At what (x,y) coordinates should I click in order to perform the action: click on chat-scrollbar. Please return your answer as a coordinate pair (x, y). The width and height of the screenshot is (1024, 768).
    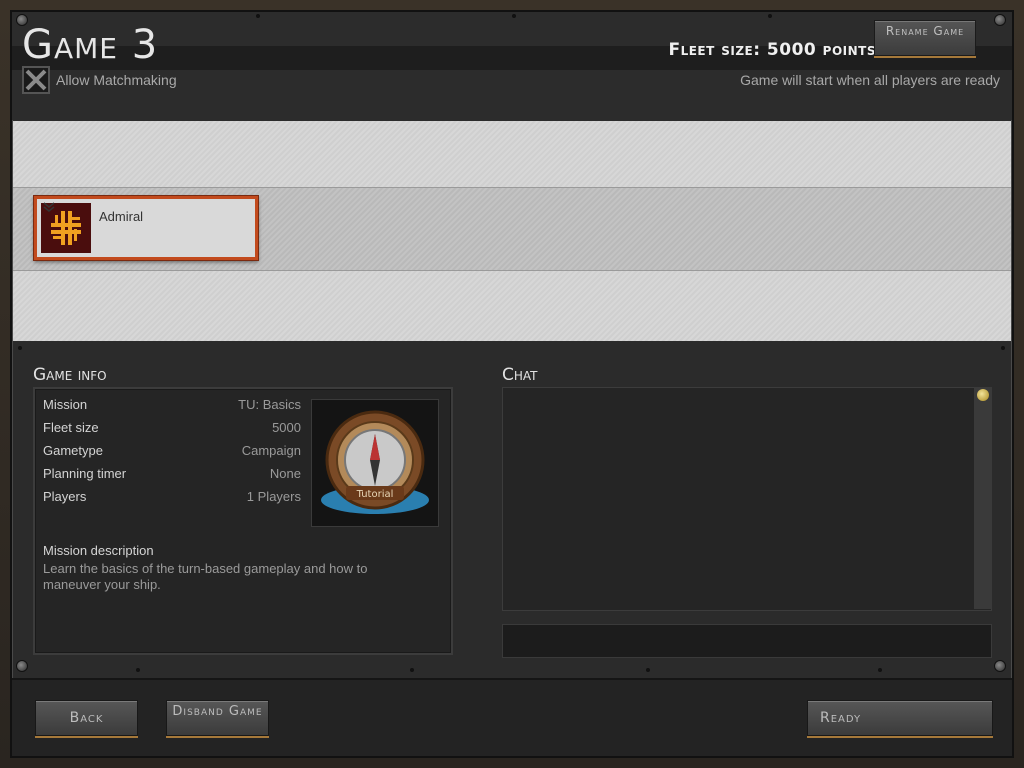
    Looking at the image, I should click on (983, 498).